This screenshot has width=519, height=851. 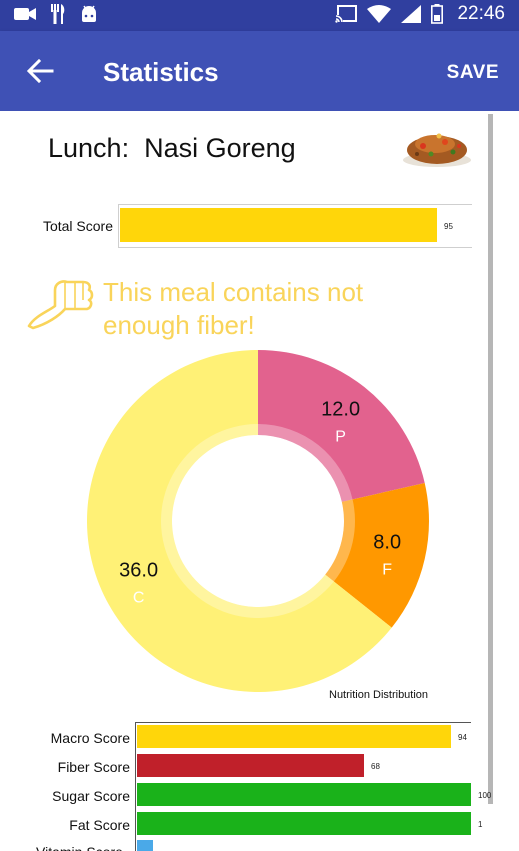 What do you see at coordinates (135, 786) in the screenshot?
I see `score-axis-line` at bounding box center [135, 786].